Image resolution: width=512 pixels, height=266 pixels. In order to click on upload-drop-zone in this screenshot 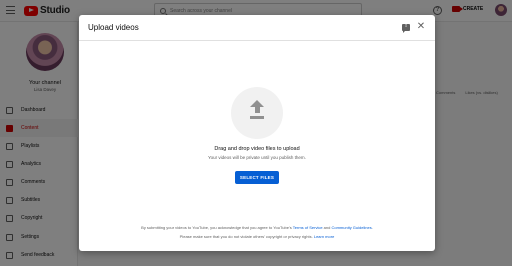, I will do `click(257, 113)`.